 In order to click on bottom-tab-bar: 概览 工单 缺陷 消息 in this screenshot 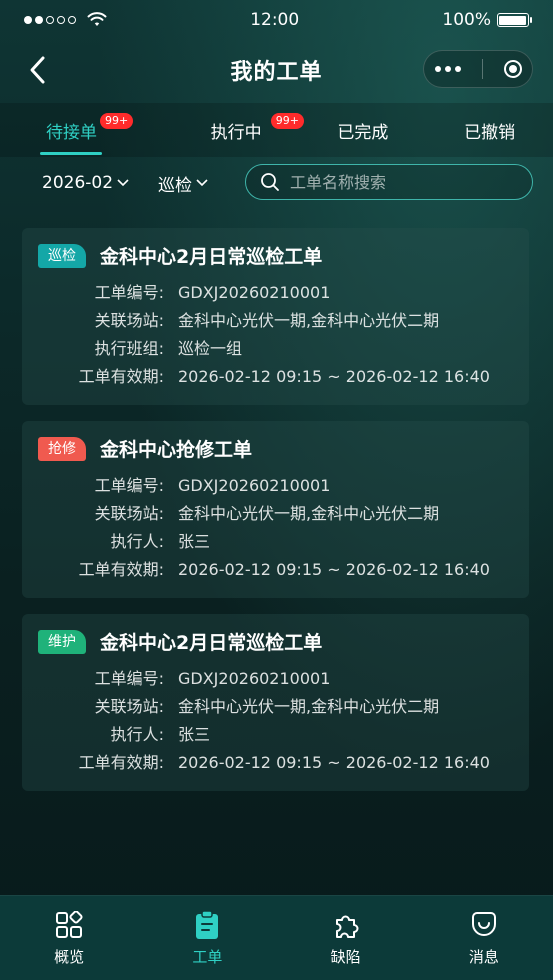, I will do `click(276, 937)`.